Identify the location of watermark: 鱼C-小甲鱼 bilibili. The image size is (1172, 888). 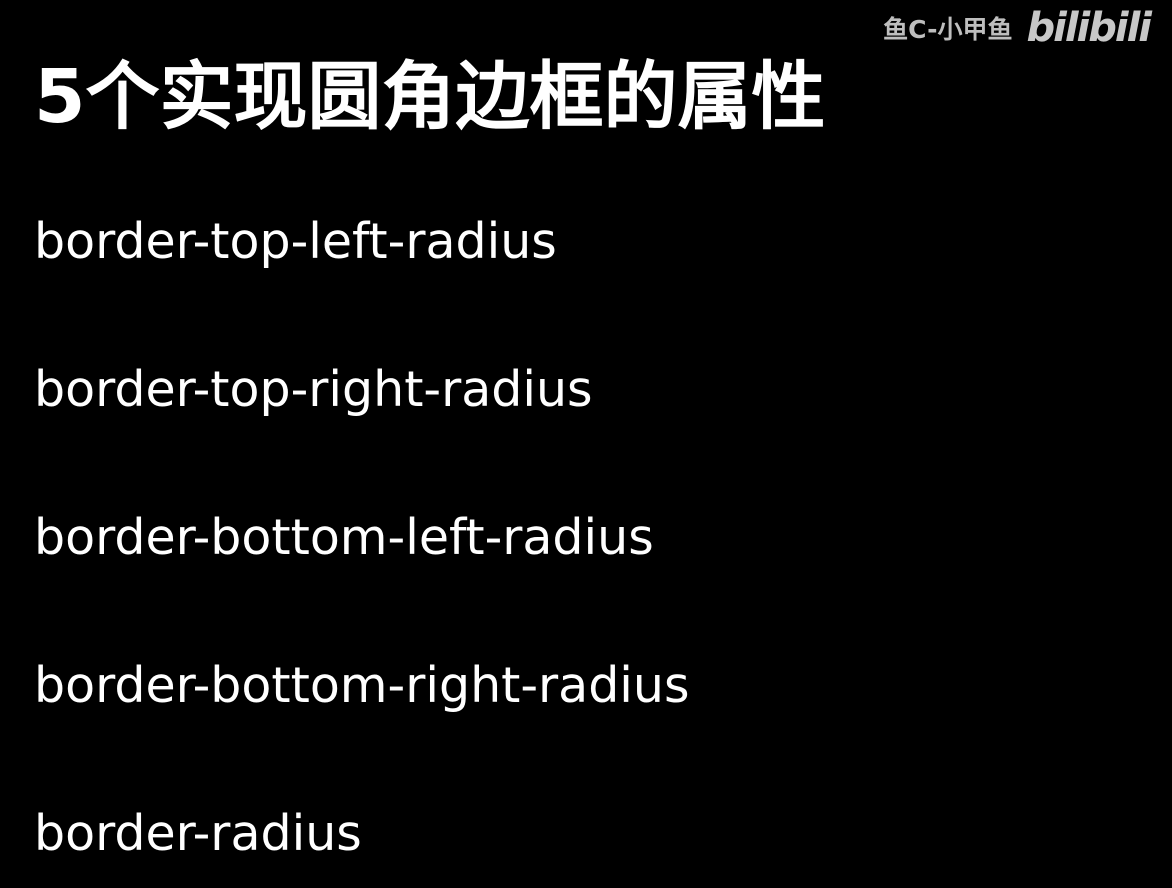
(1017, 28).